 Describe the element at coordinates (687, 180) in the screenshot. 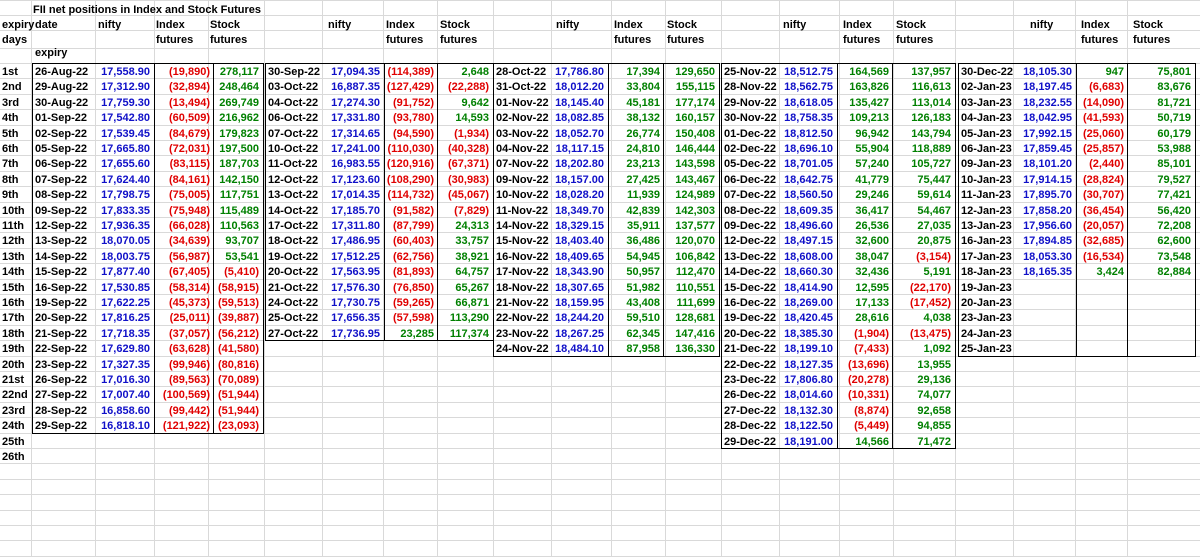

I see `stock-futures-cell: 143,467` at that location.